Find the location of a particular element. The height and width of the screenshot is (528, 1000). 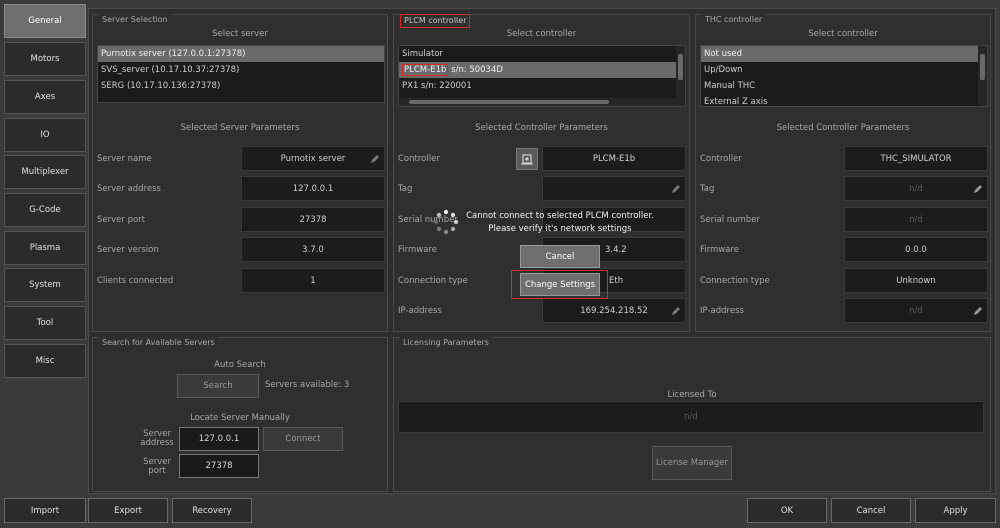

chip-icon is located at coordinates (527, 159).